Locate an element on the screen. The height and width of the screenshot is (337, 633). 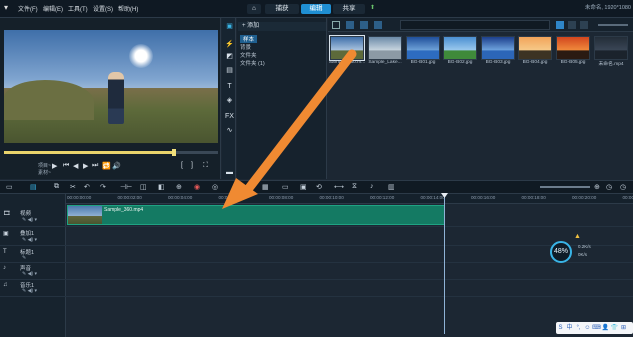
mark-out-icon: ] is located at coordinates (192, 165).